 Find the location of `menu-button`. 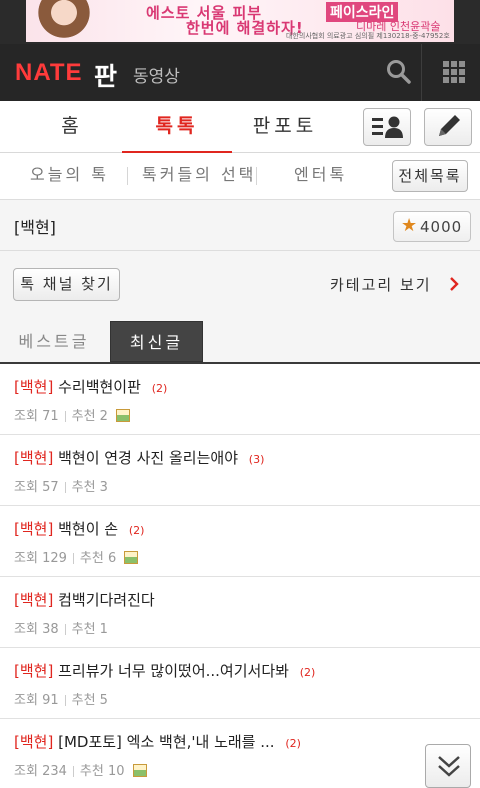

menu-button is located at coordinates (456, 72).